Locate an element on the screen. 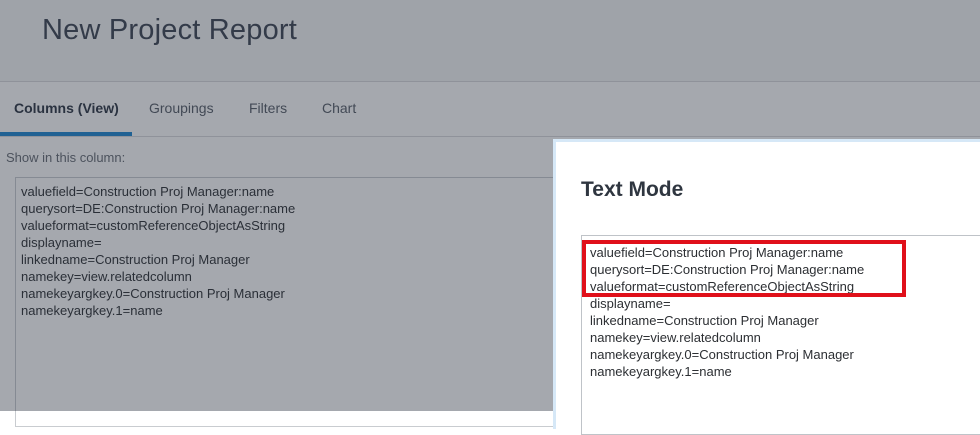 This screenshot has width=980, height=435. dialog-title: Text Mode is located at coordinates (632, 189).